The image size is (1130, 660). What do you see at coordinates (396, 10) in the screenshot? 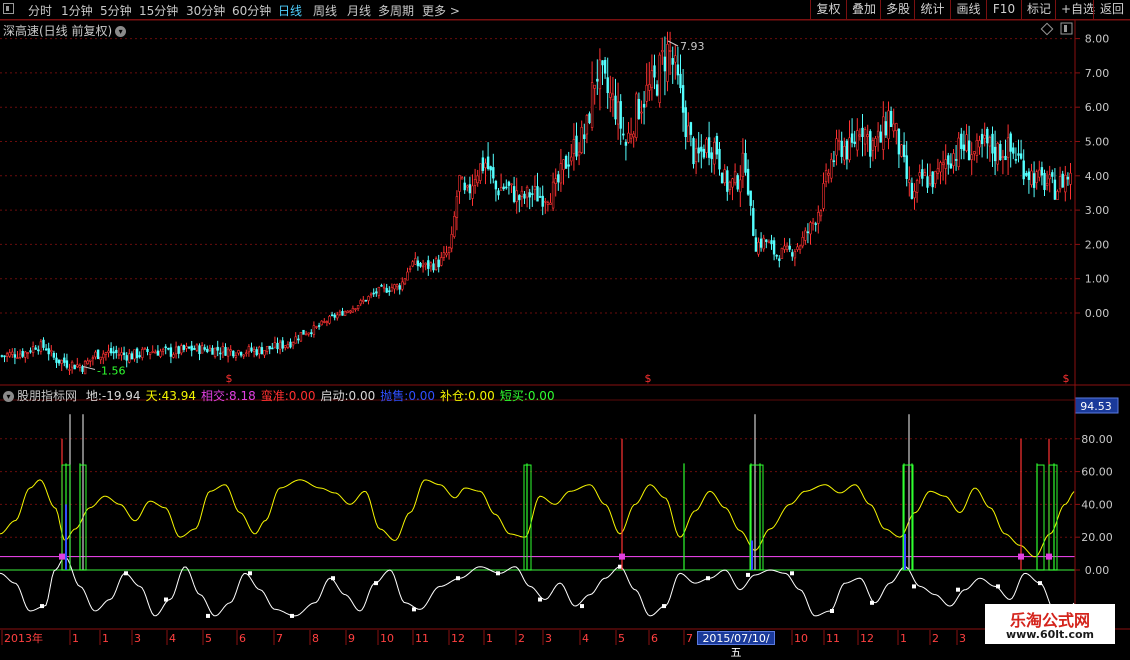
I see `period-tab-9: 多周期` at bounding box center [396, 10].